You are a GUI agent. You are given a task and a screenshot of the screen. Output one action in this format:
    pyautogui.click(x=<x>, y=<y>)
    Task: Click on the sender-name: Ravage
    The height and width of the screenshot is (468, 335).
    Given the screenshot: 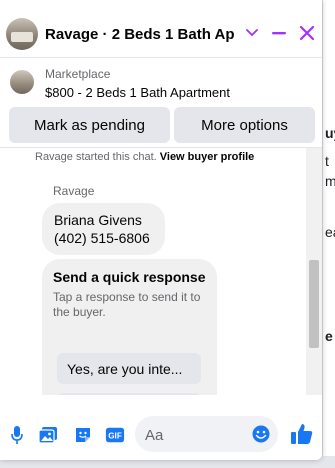 What is the action you would take?
    pyautogui.click(x=74, y=191)
    